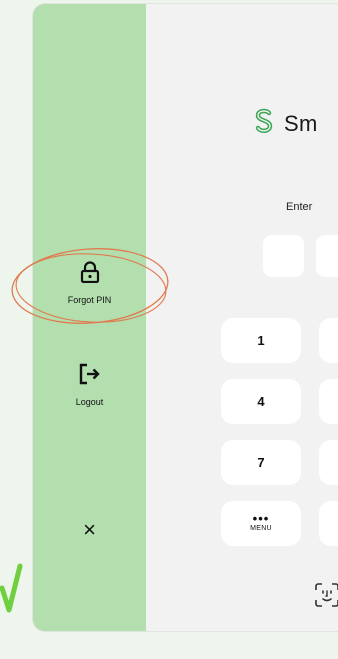  Describe the element at coordinates (264, 123) in the screenshot. I see `brand-s-logo-icon` at that location.